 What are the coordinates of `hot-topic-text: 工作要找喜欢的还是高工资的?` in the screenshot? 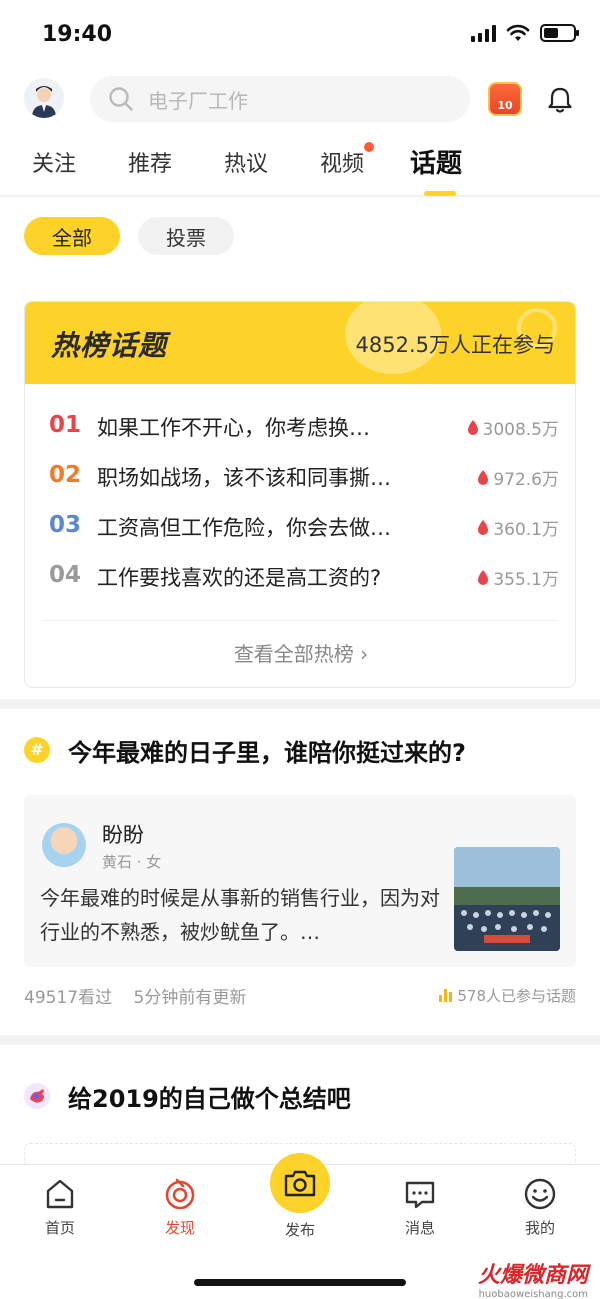 It's located at (239, 578).